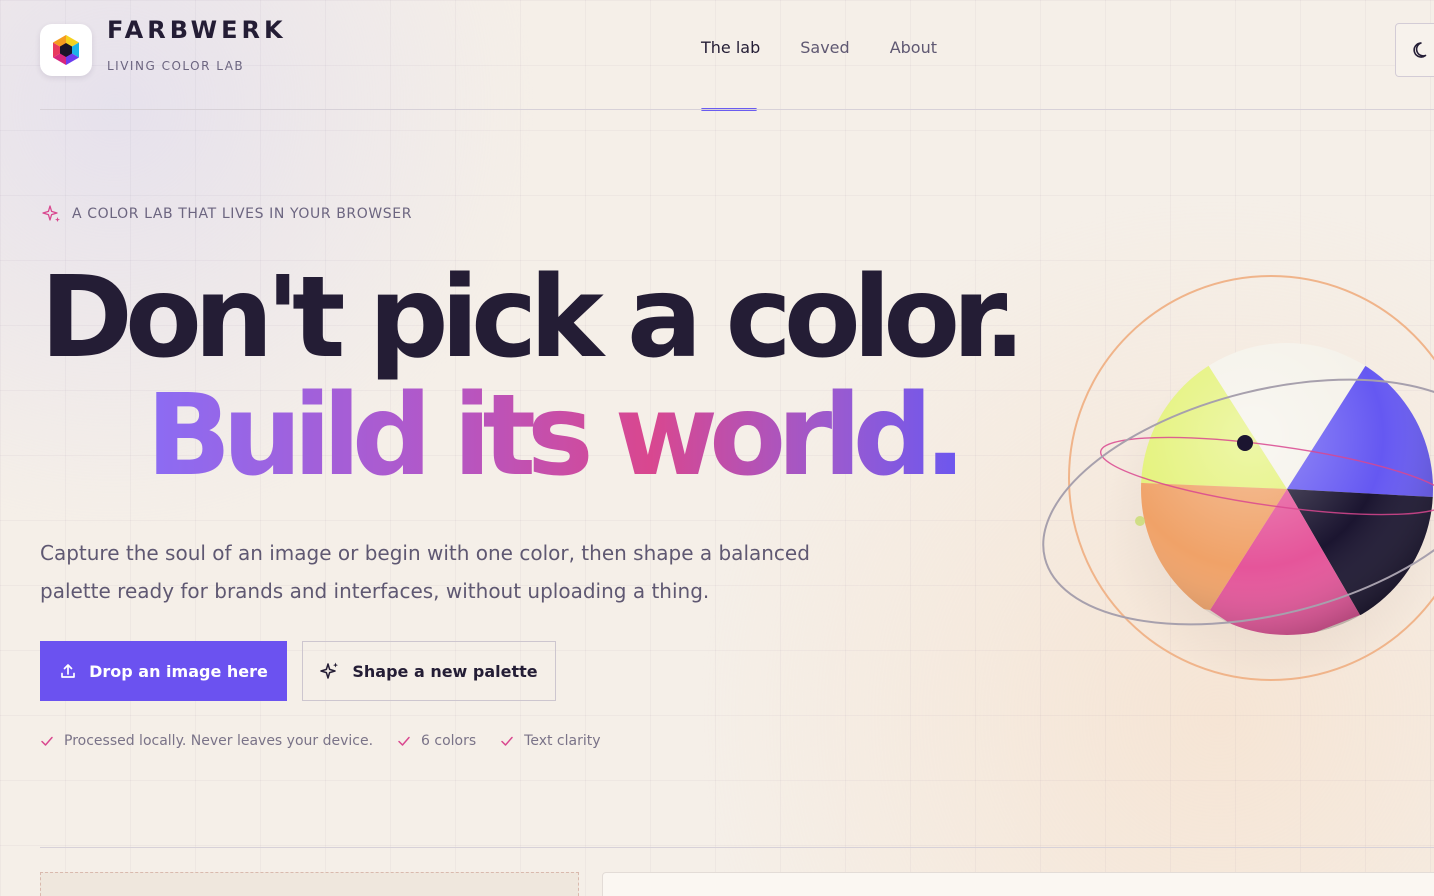 This screenshot has width=1434, height=896. What do you see at coordinates (737, 109) in the screenshot?
I see `header-divider` at bounding box center [737, 109].